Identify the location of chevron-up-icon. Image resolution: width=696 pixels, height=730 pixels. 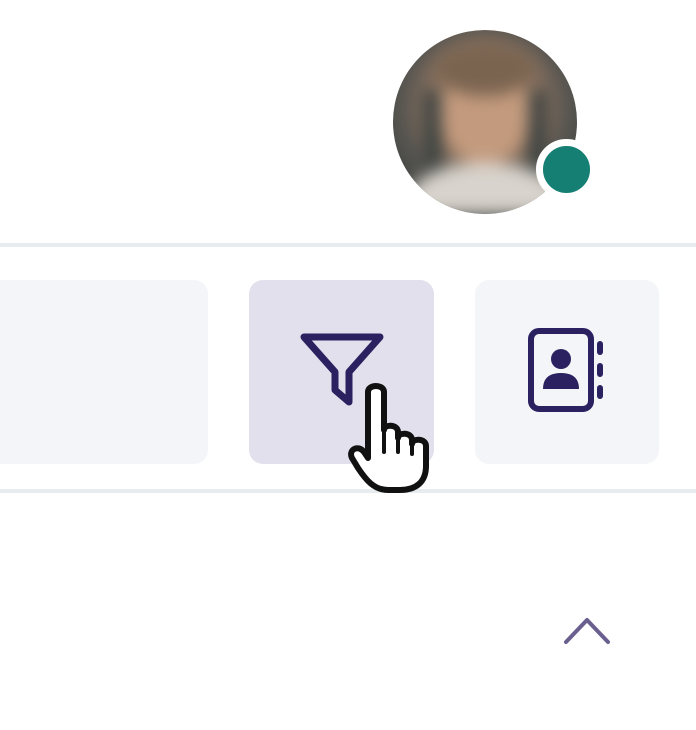
(587, 635).